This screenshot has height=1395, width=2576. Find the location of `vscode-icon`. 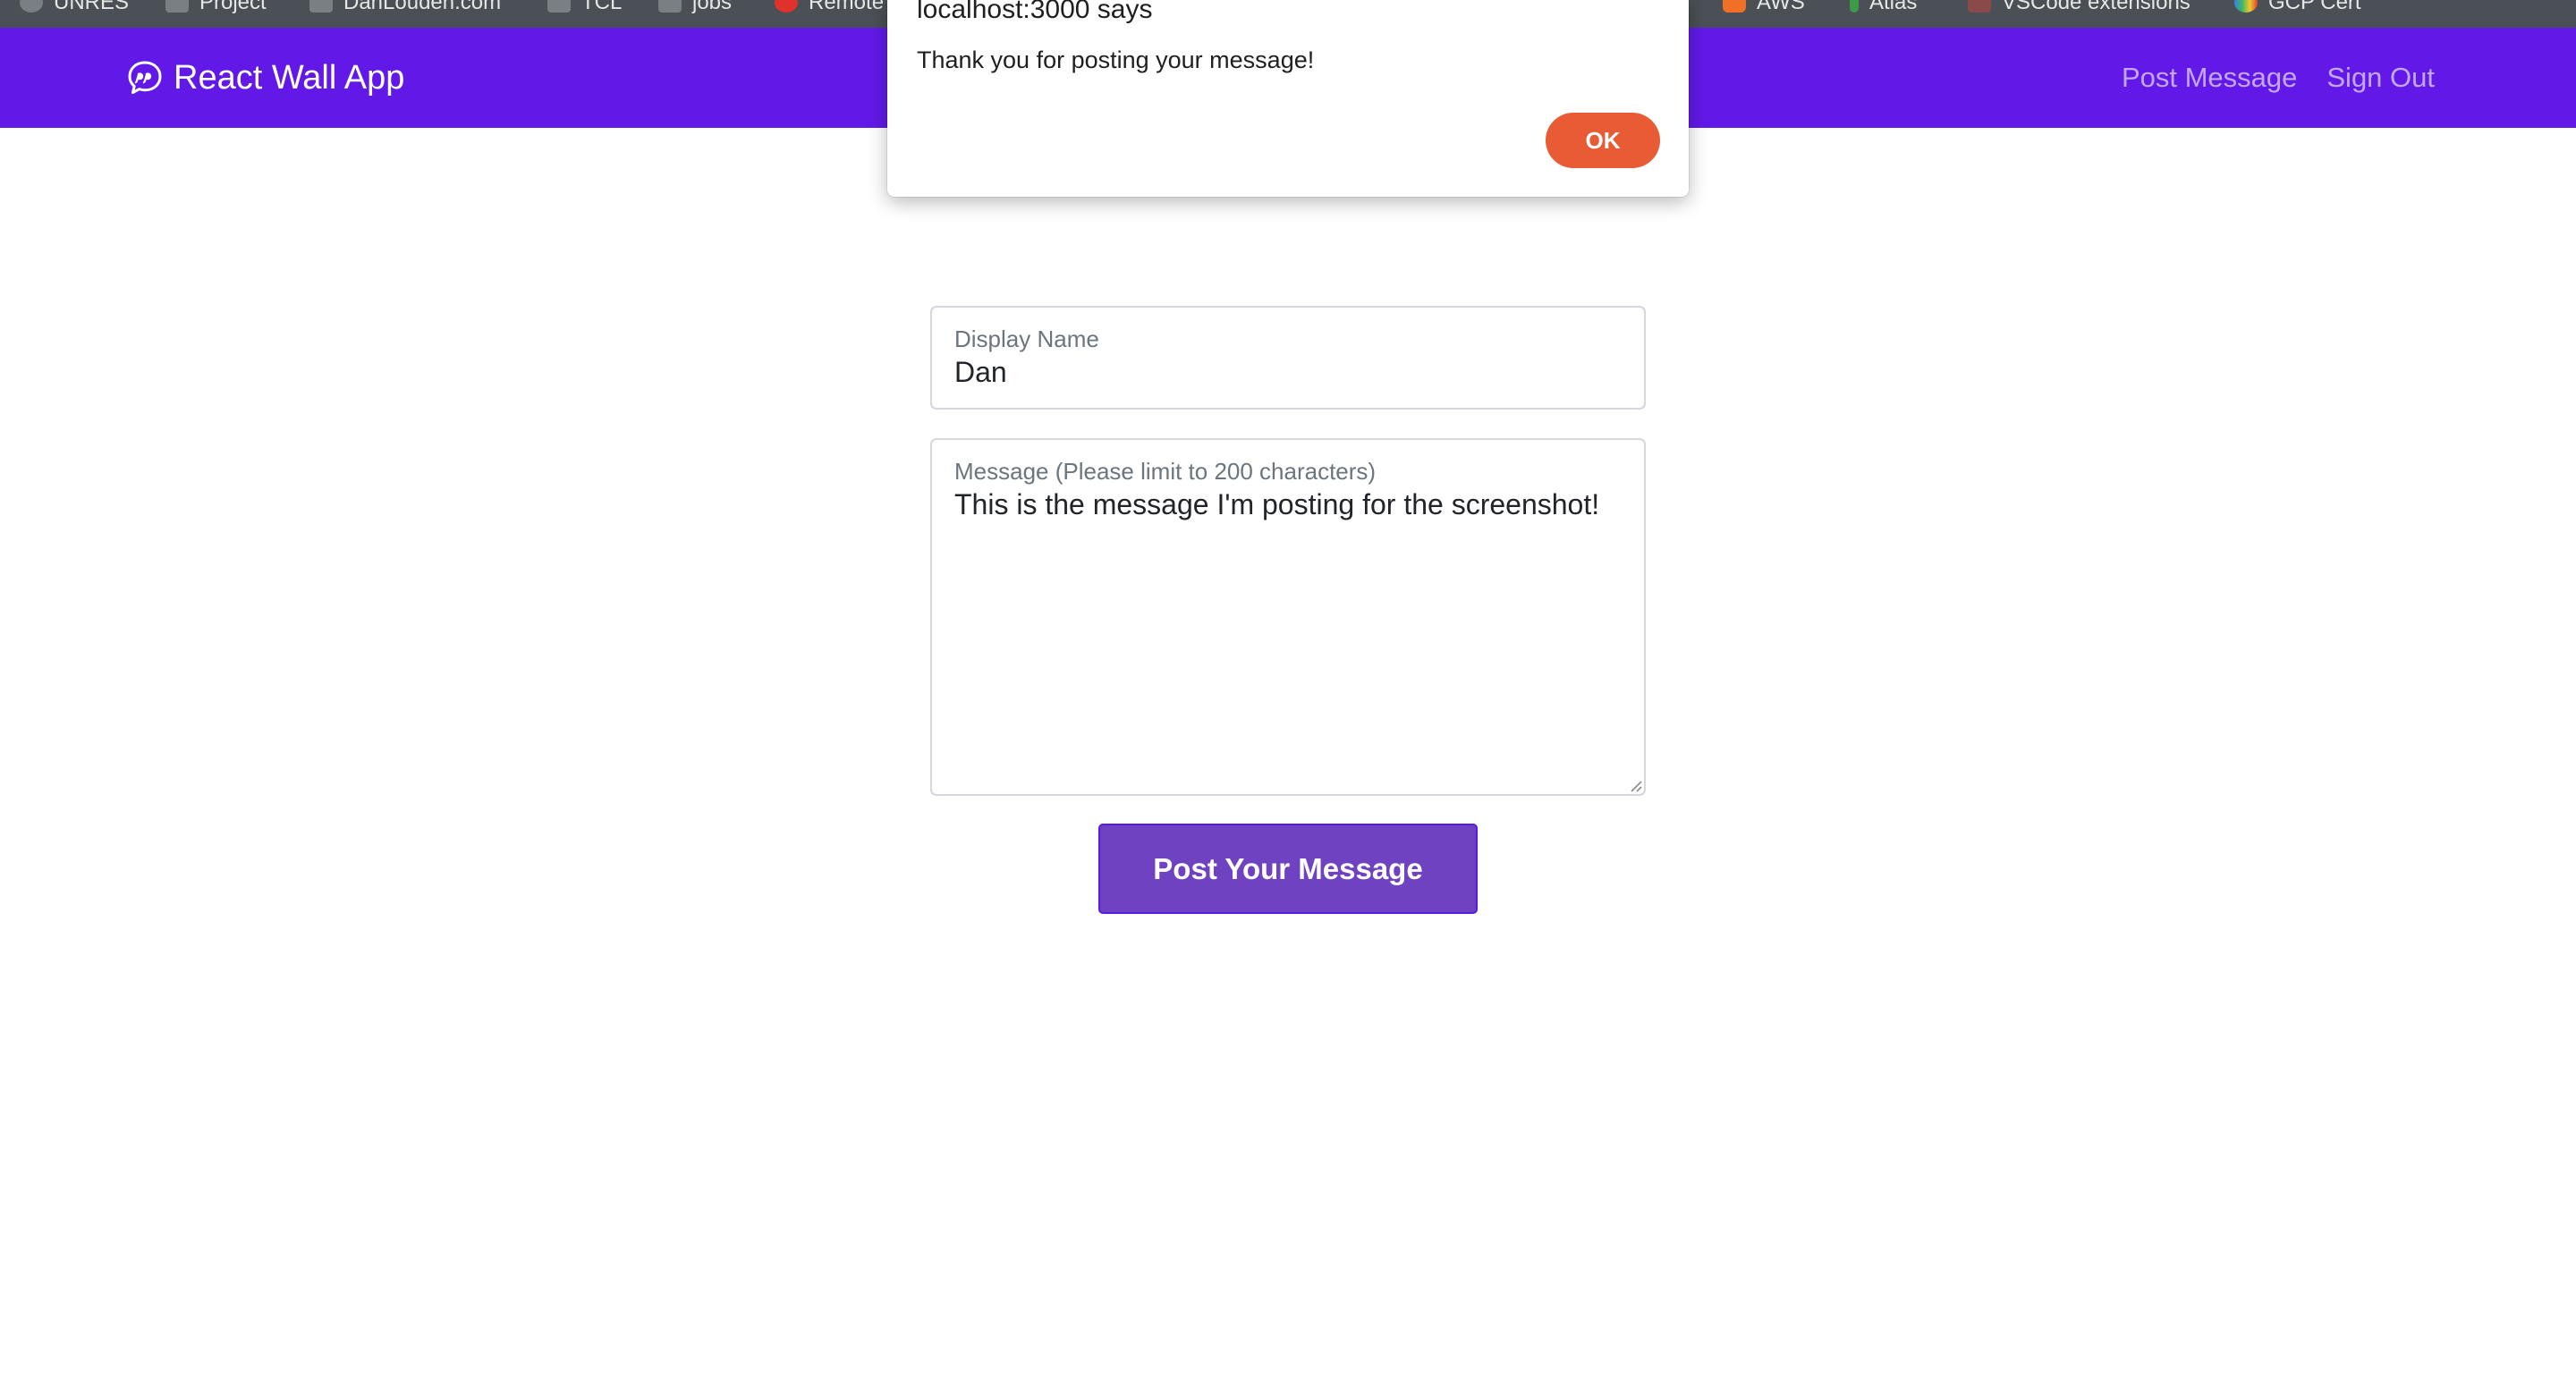

vscode-icon is located at coordinates (1979, 6).